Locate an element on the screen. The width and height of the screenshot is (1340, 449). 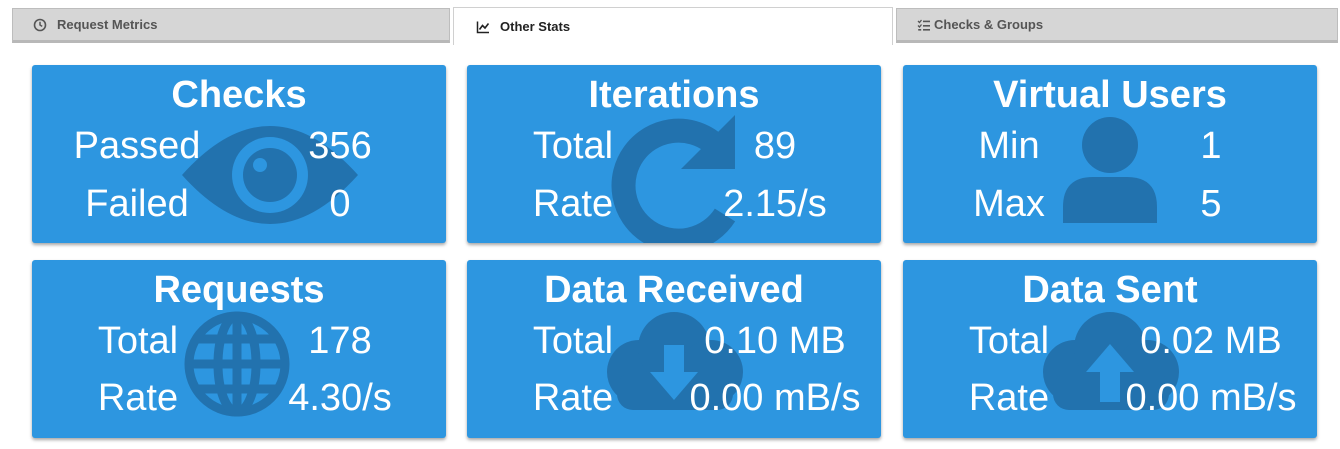
stat-label: Passed is located at coordinates (137, 146).